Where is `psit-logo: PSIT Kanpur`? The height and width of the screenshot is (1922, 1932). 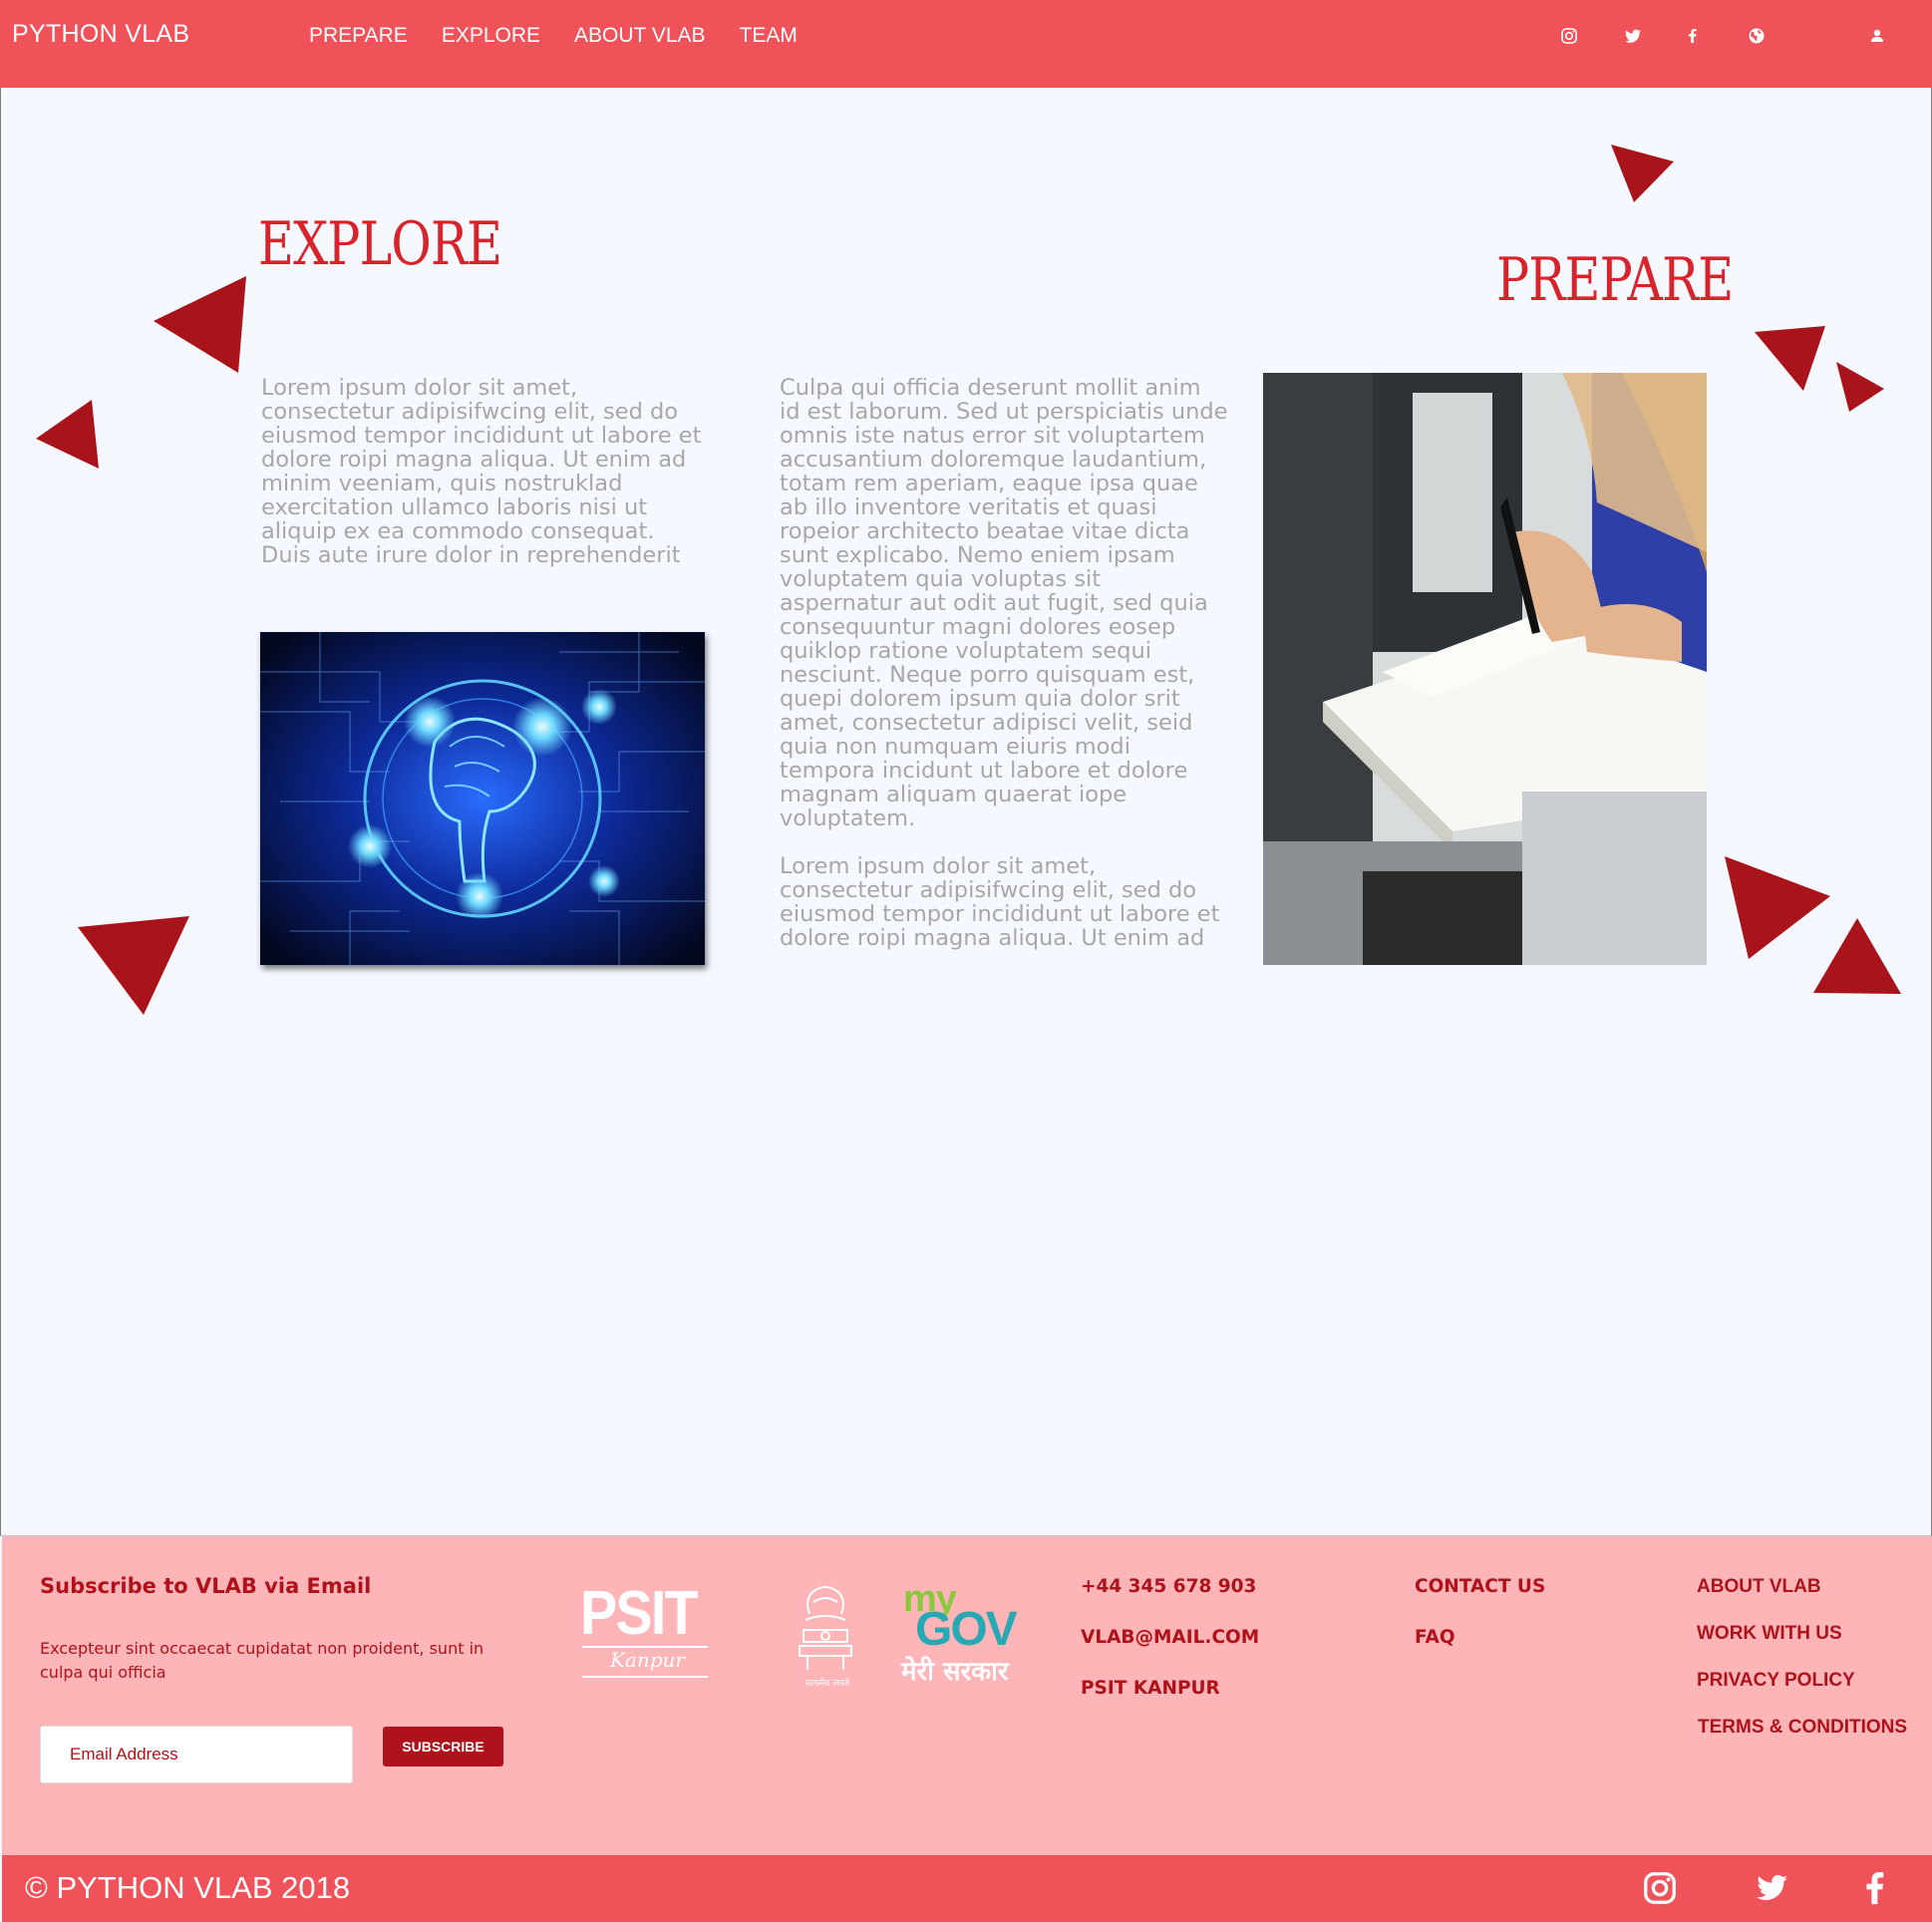
psit-logo: PSIT Kanpur is located at coordinates (650, 1637).